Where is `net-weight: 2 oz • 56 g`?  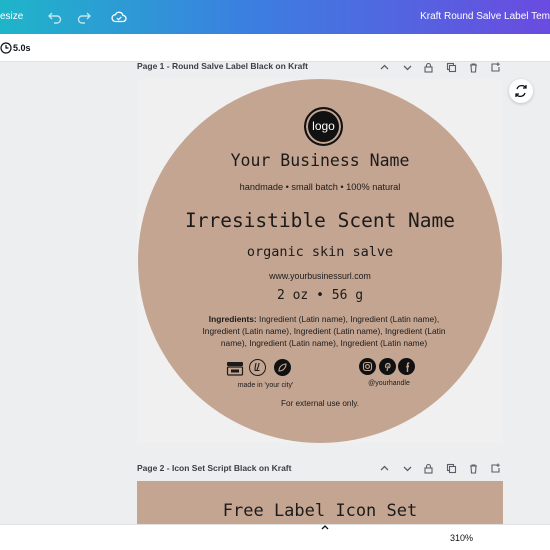 net-weight: 2 oz • 56 g is located at coordinates (320, 295).